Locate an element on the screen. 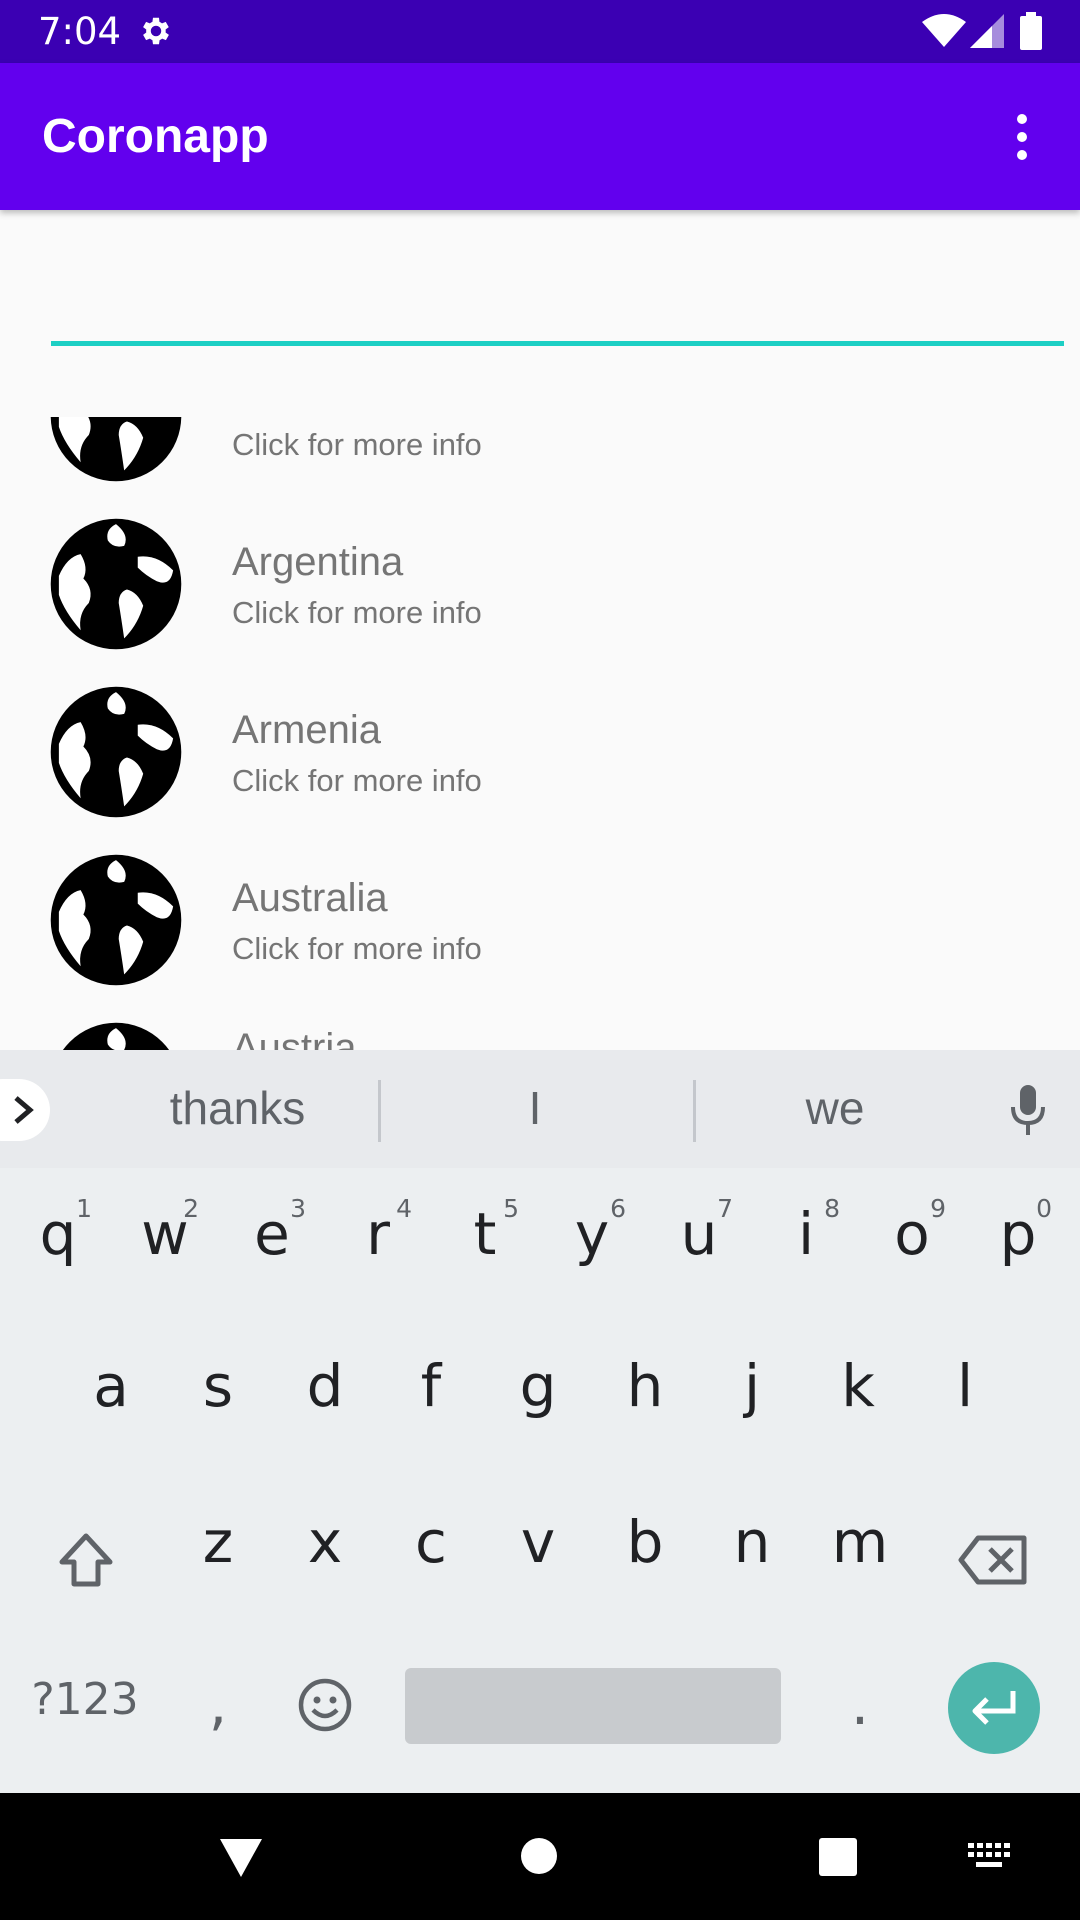  key-period: . is located at coordinates (860, 1705).